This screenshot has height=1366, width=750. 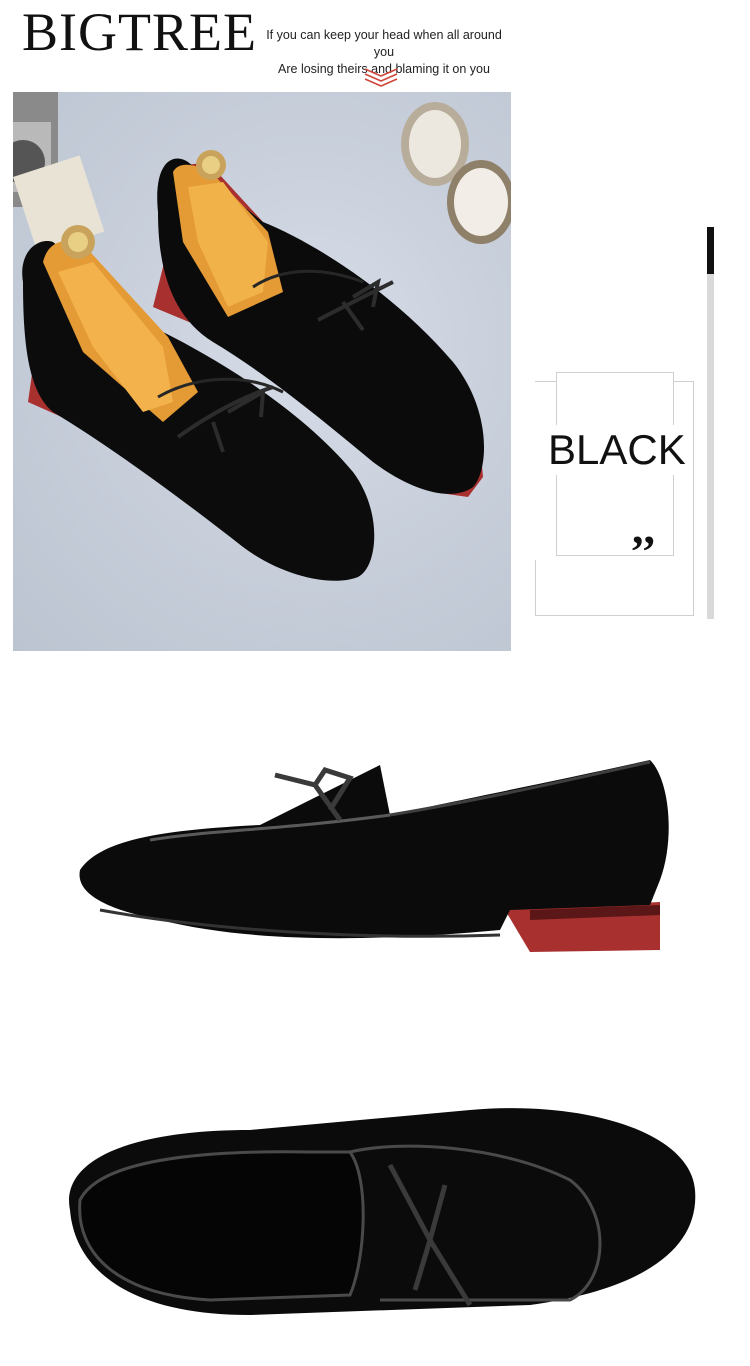 What do you see at coordinates (381, 77) in the screenshot?
I see `chevron-down-icon` at bounding box center [381, 77].